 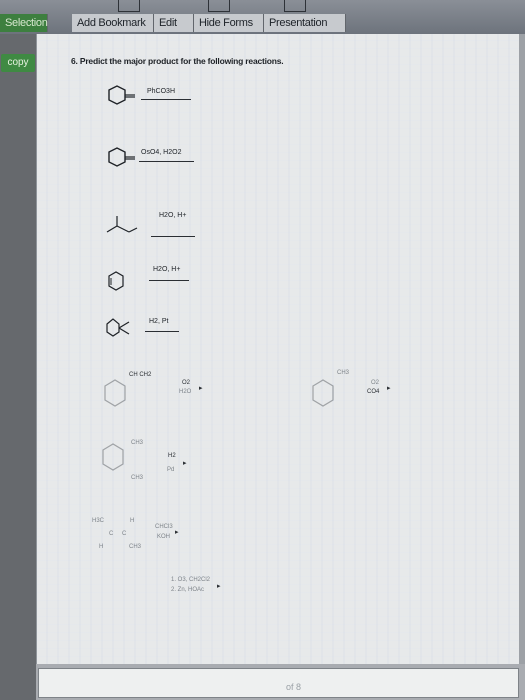 What do you see at coordinates (113, 23) in the screenshot?
I see `add-bookmark-button: Add Bookmark` at bounding box center [113, 23].